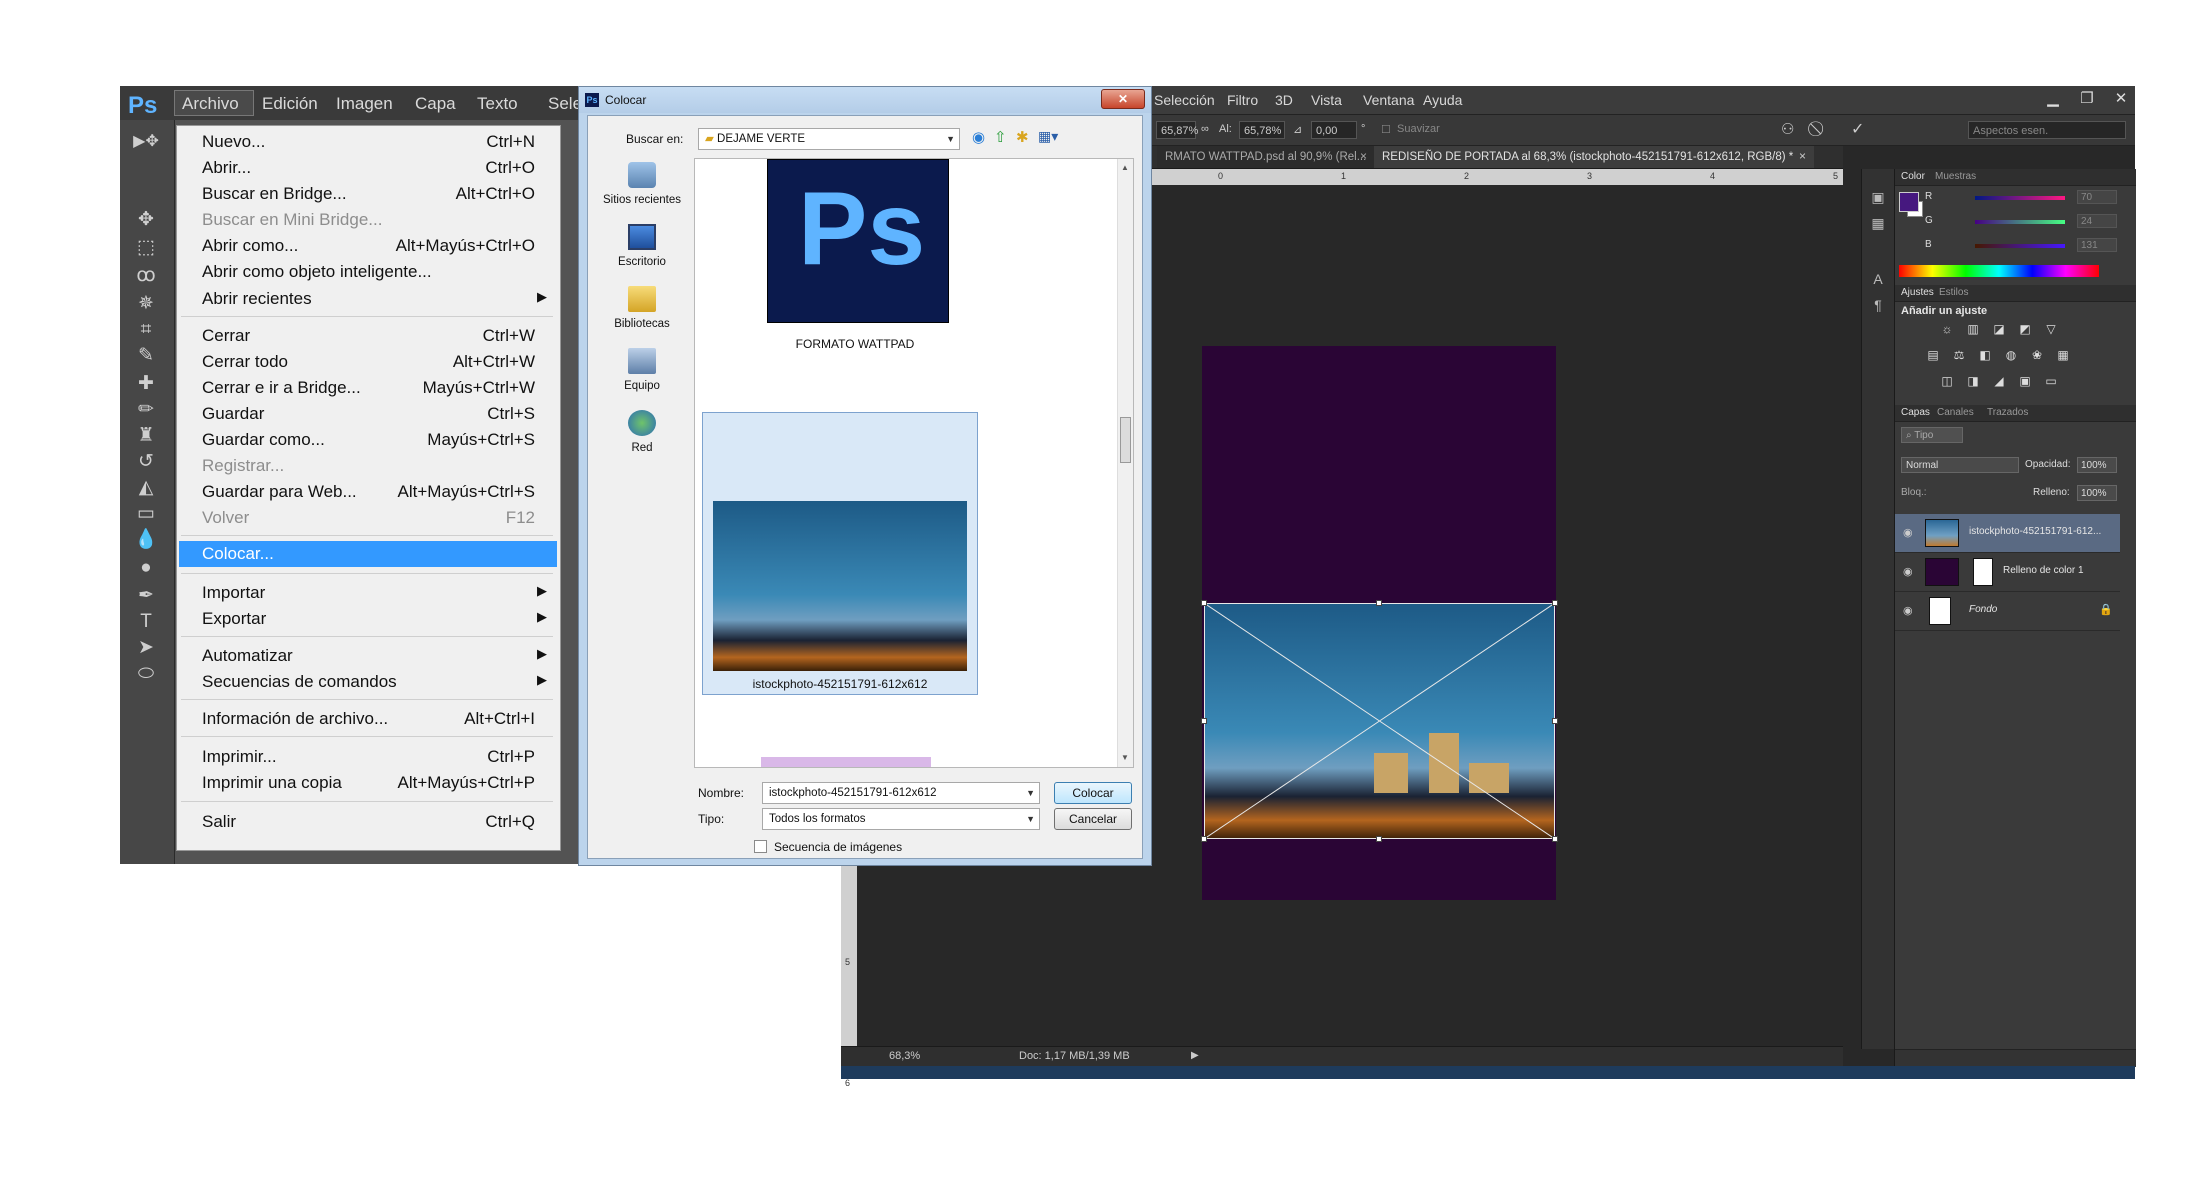 The width and height of the screenshot is (2200, 1200). What do you see at coordinates (1909, 202) in the screenshot?
I see `foreground-swatch` at bounding box center [1909, 202].